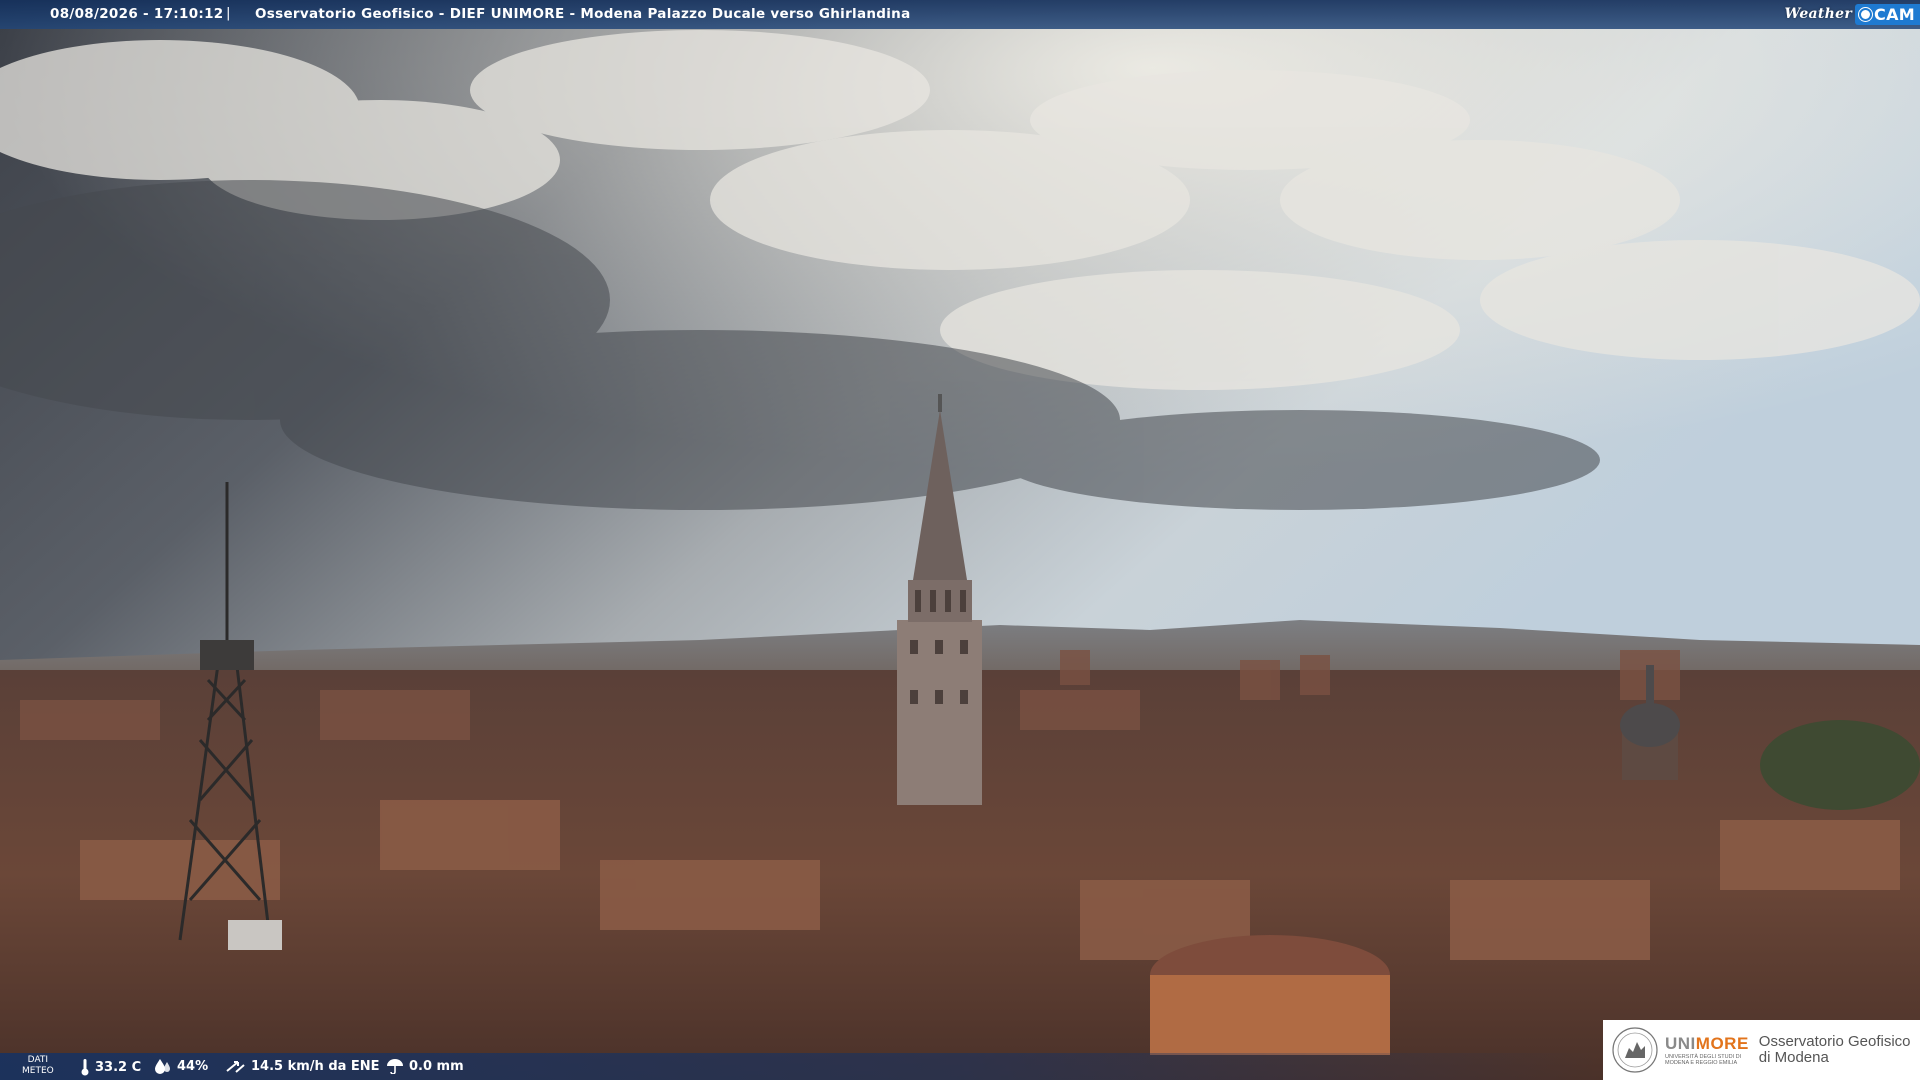  What do you see at coordinates (1887, 14) in the screenshot?
I see `weathercam-logo-cam: CAM` at bounding box center [1887, 14].